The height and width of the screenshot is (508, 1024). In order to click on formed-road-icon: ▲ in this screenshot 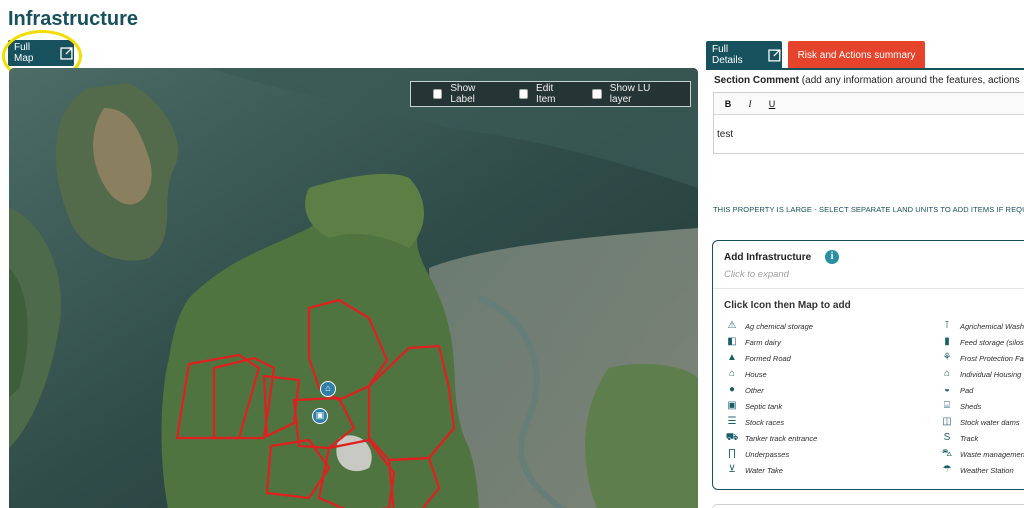, I will do `click(732, 357)`.